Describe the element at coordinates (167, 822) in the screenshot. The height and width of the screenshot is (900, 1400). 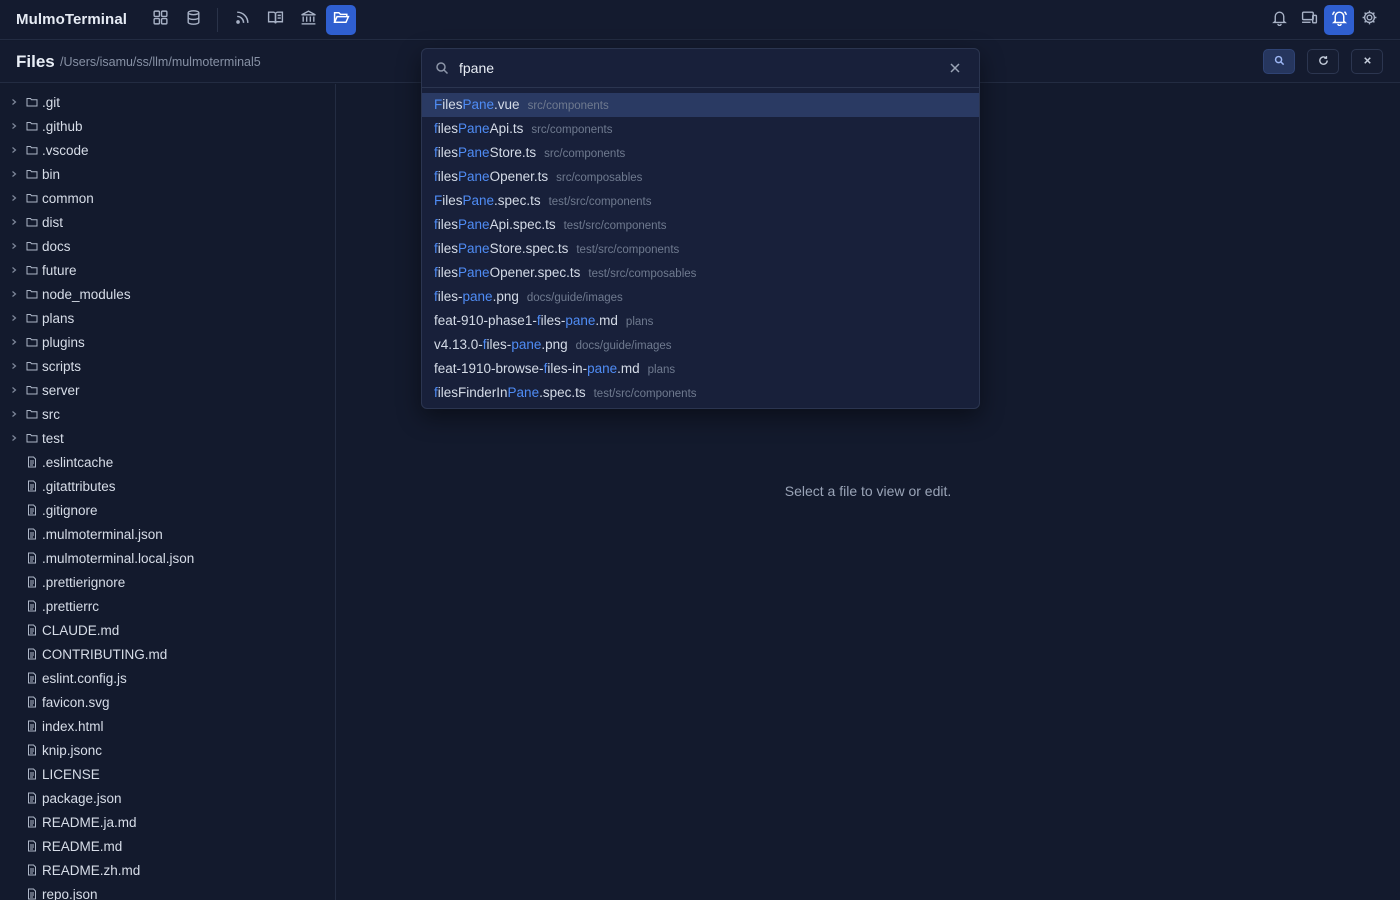
I see `tree-file-row: README.ja.md` at that location.